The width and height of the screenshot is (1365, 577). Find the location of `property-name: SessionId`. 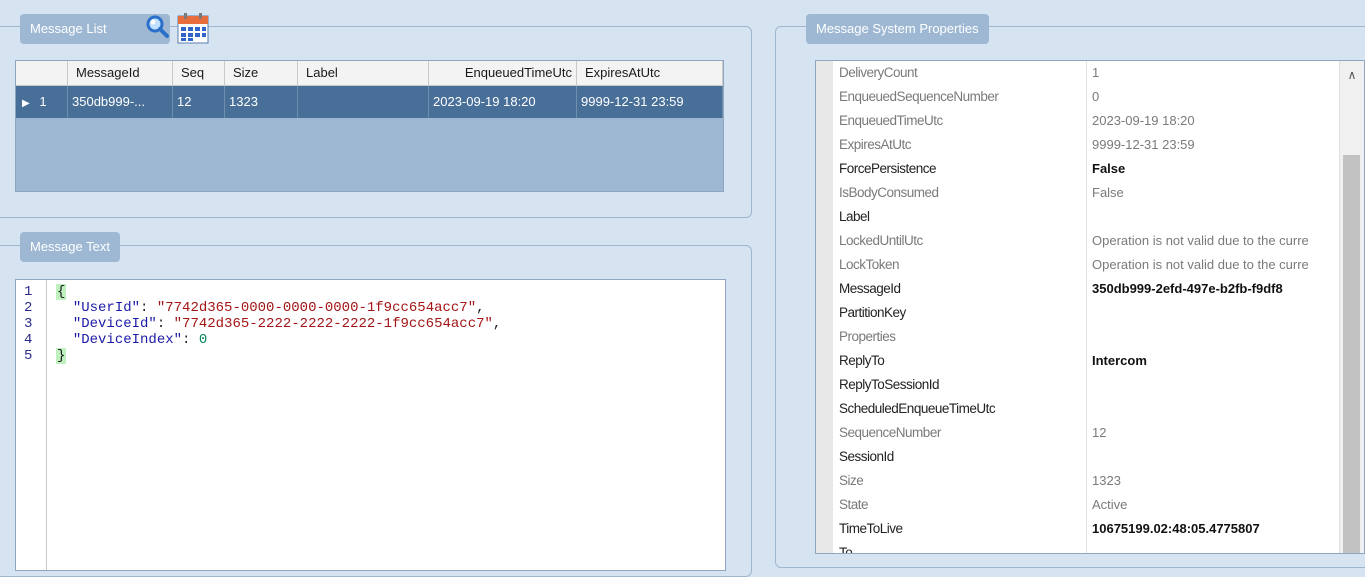

property-name: SessionId is located at coordinates (866, 456).